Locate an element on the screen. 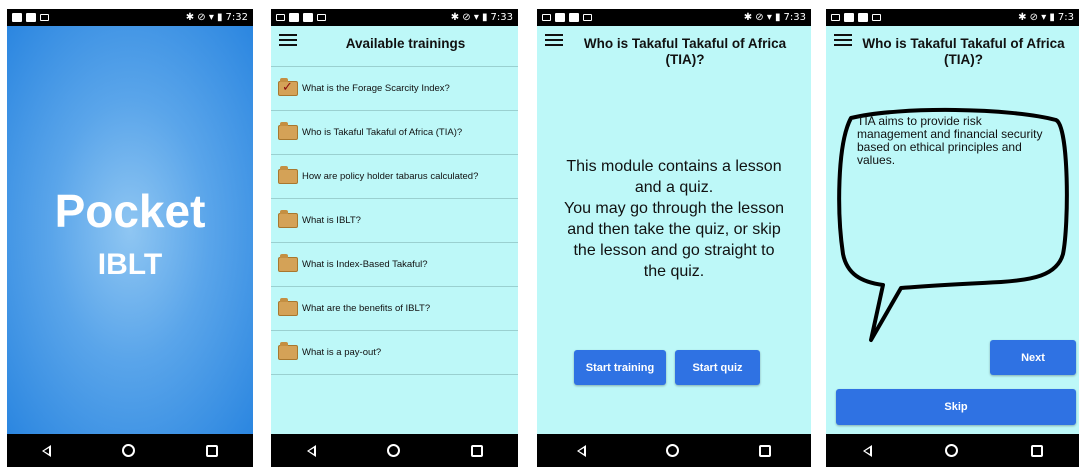 This screenshot has width=1079, height=470. page-title: Available trainings is located at coordinates (405, 43).